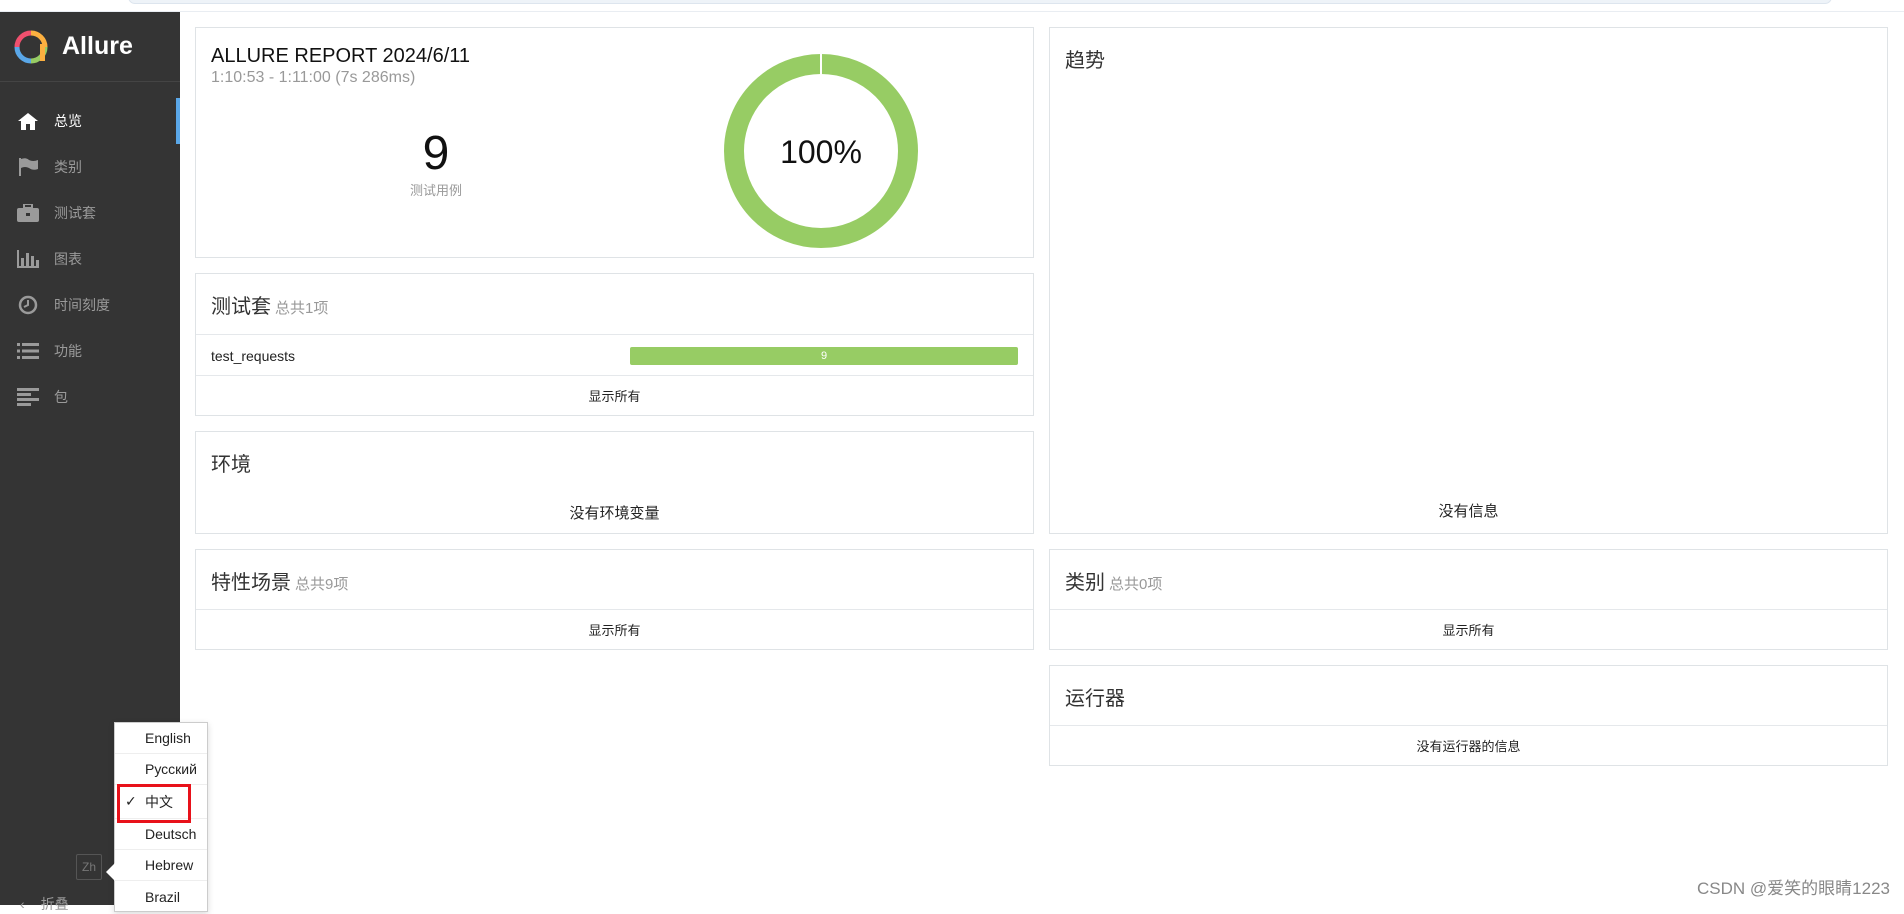 The width and height of the screenshot is (1904, 914). Describe the element at coordinates (68, 351) in the screenshot. I see `sidebar-item-label: 功能` at that location.